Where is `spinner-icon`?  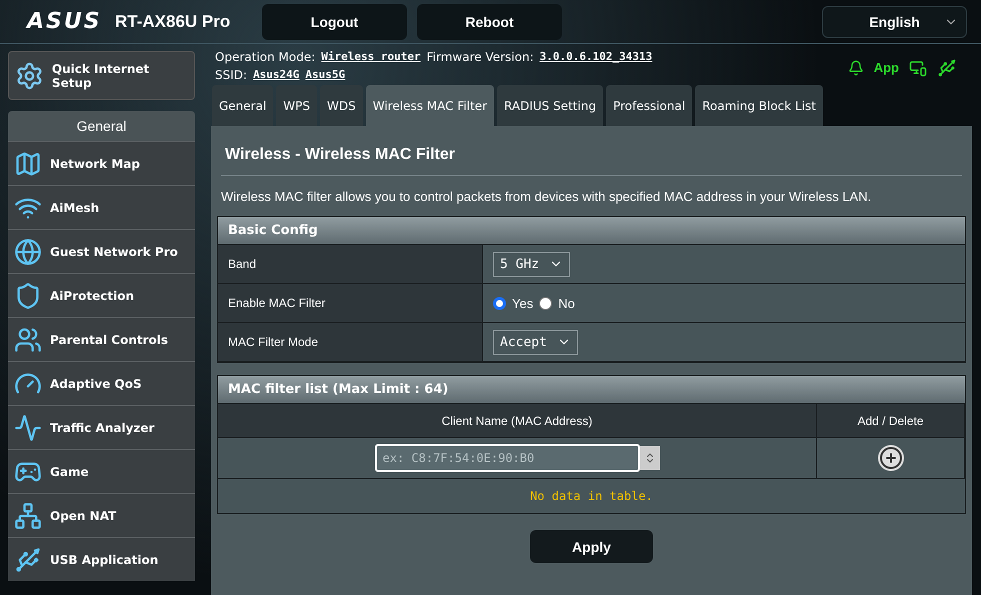
spinner-icon is located at coordinates (650, 458).